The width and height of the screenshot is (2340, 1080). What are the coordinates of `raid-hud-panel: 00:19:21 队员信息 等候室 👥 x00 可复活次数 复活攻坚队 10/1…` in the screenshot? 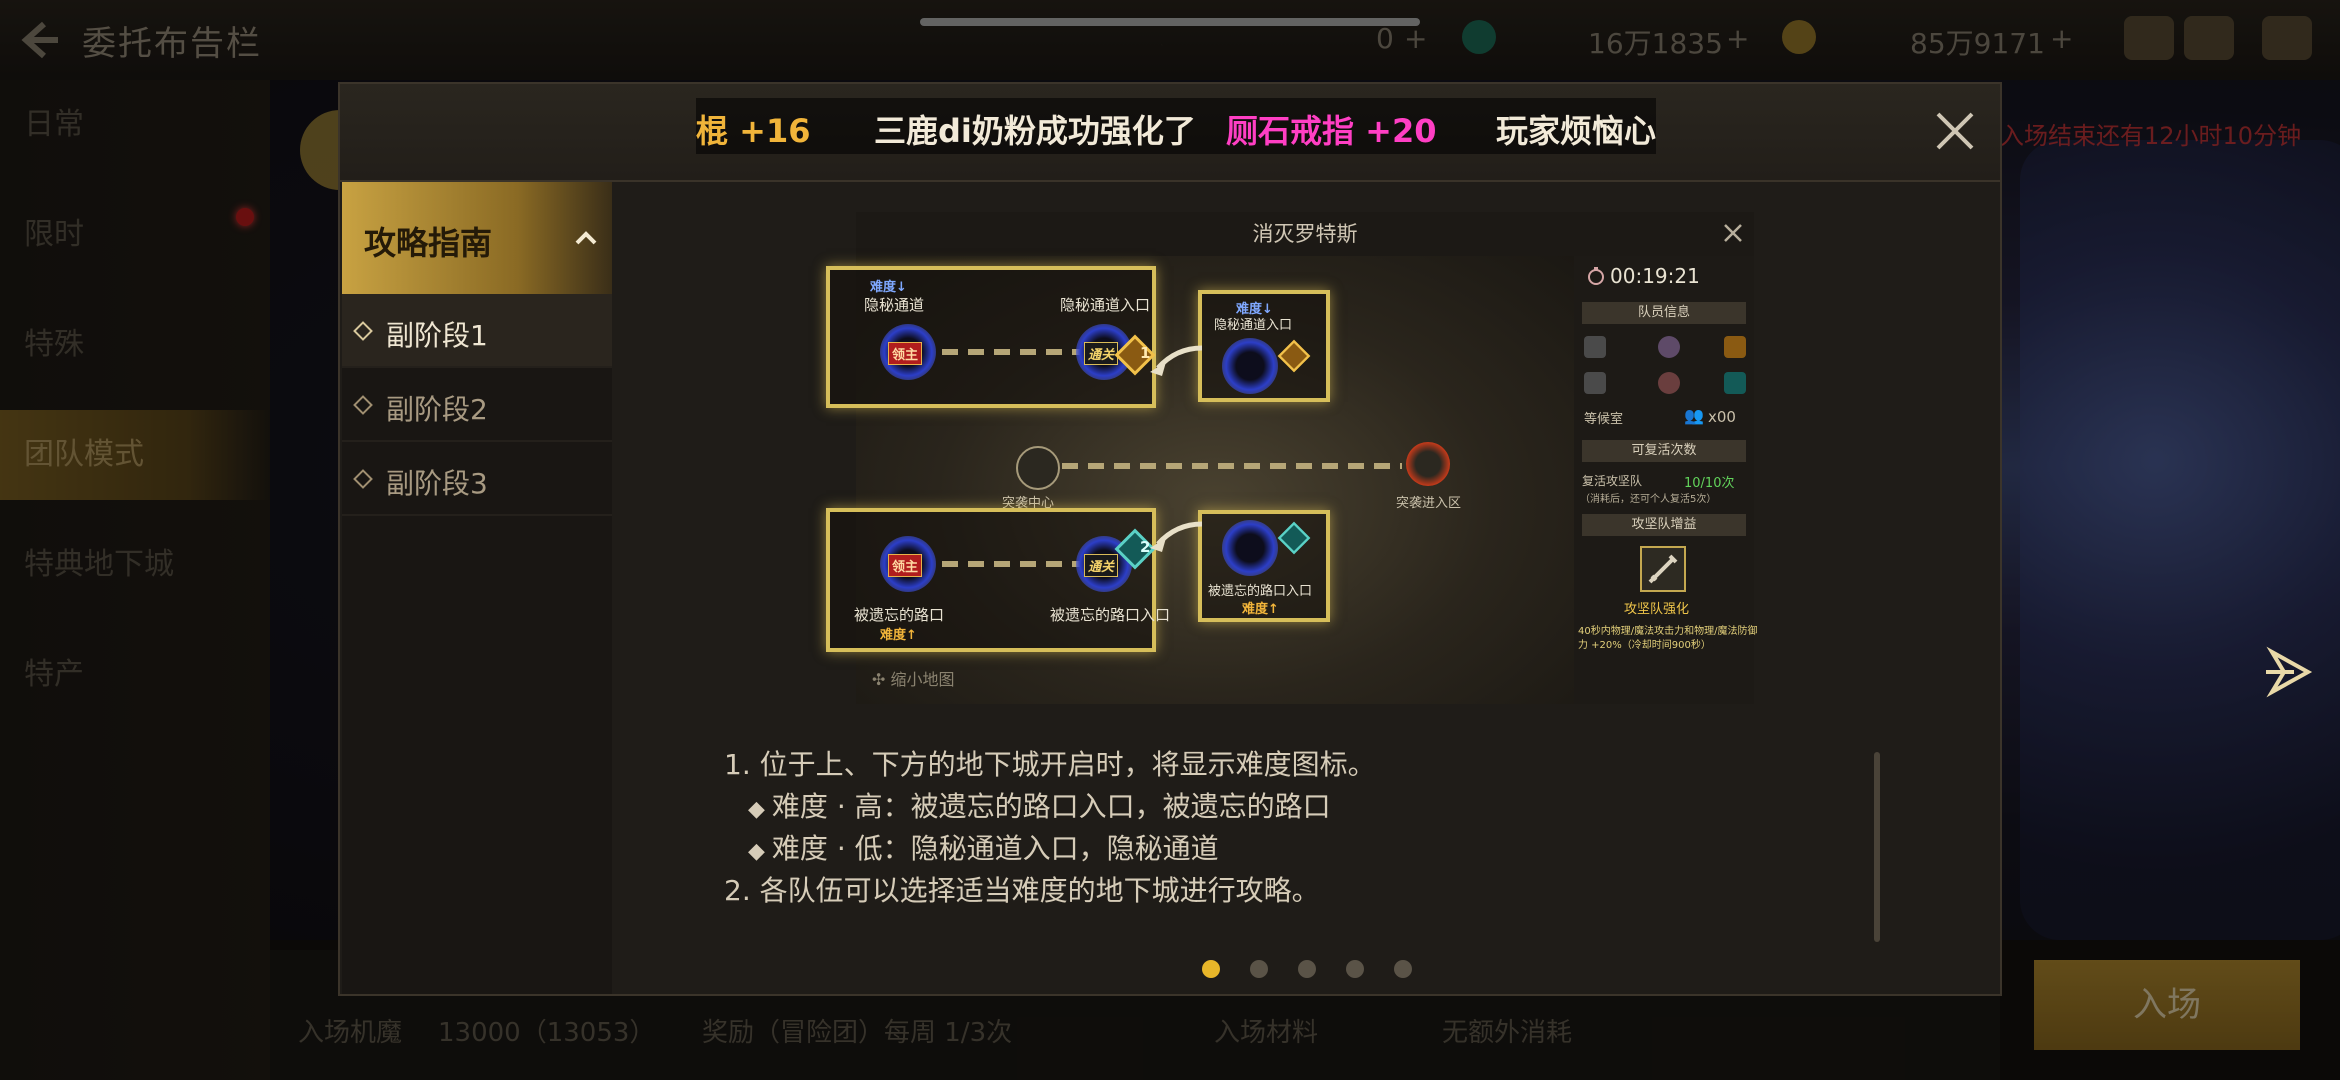 It's located at (1666, 480).